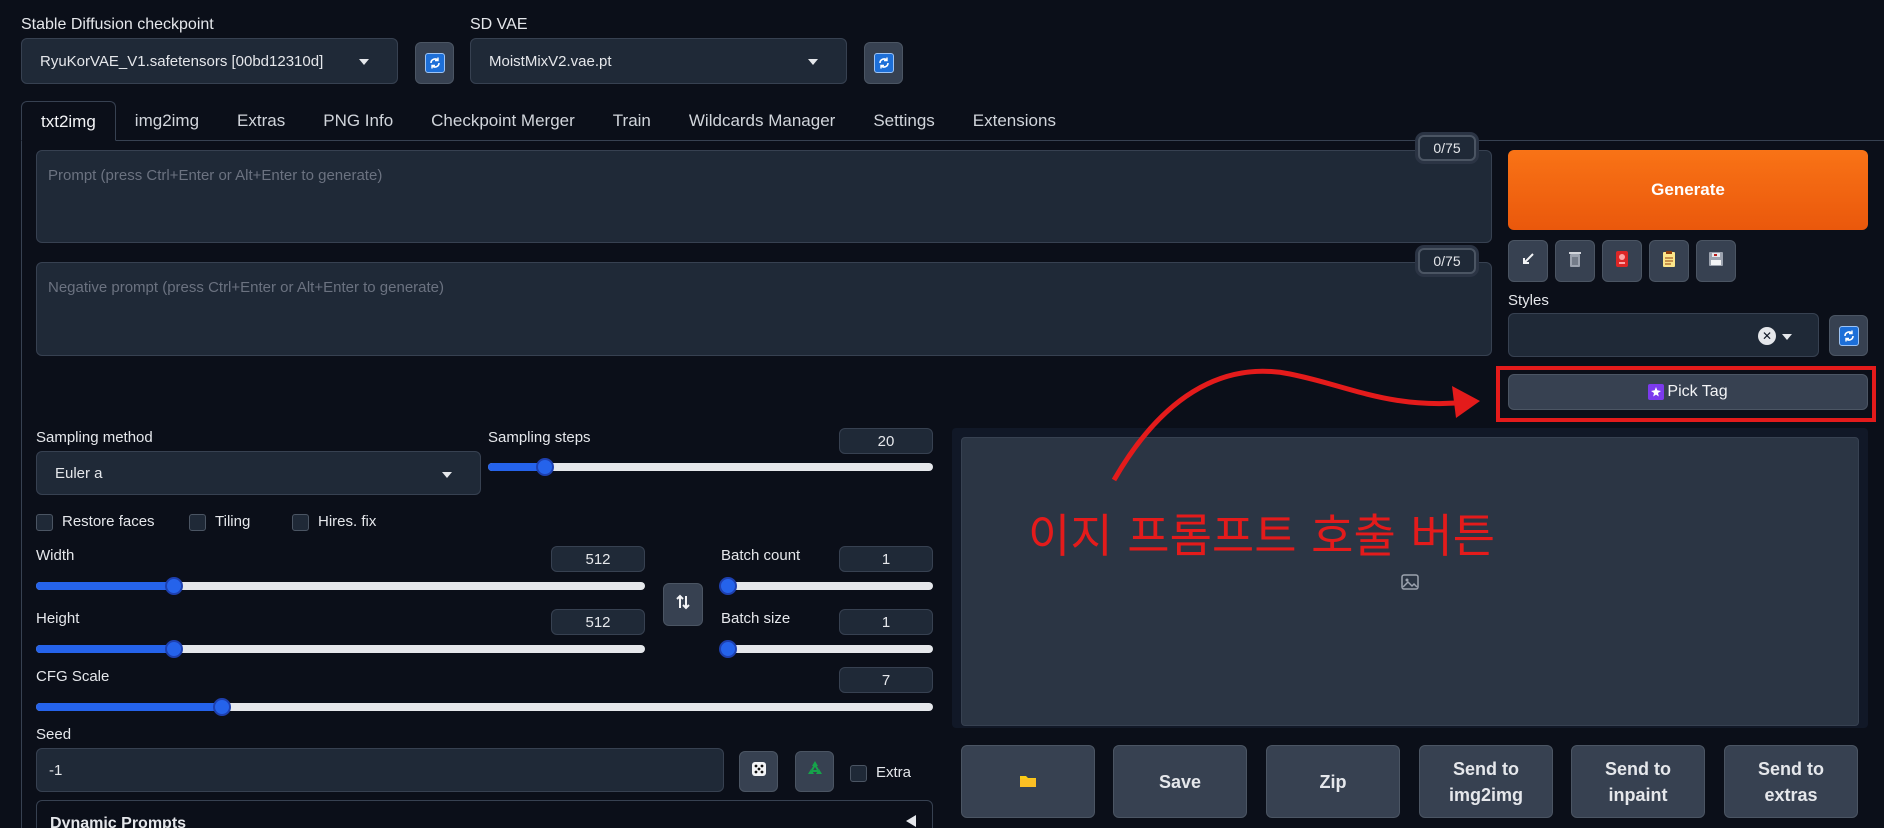  I want to click on tiling-label: Tiling, so click(233, 521).